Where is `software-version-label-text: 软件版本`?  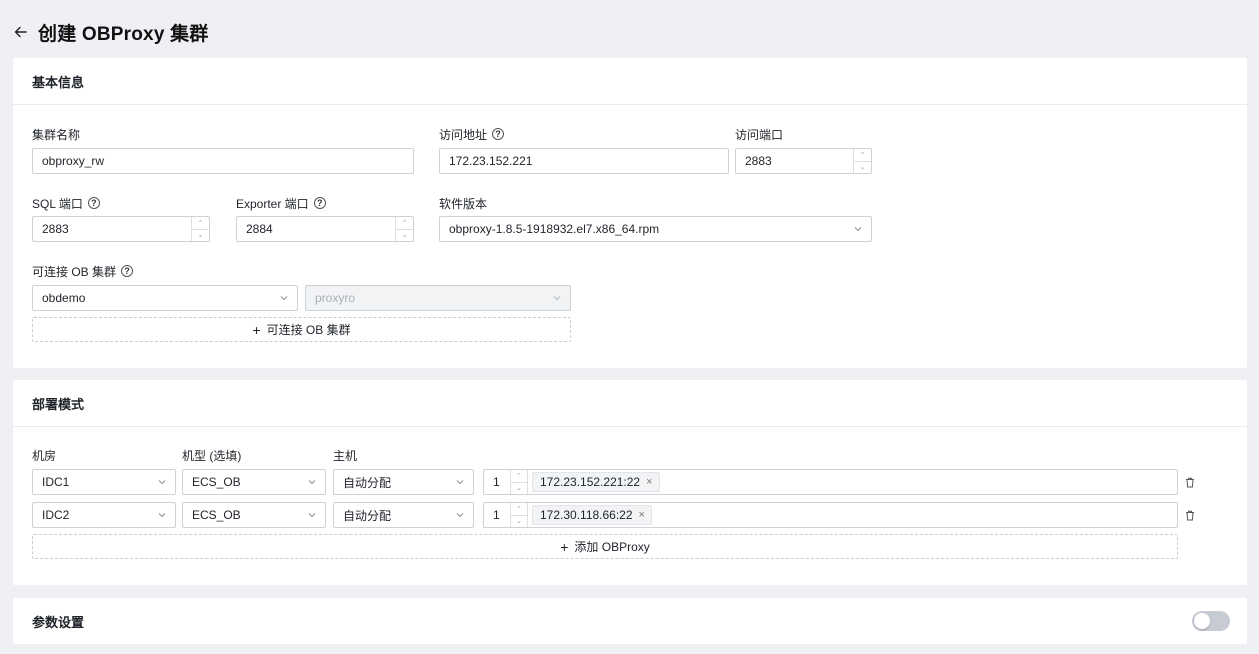
software-version-label-text: 软件版本 is located at coordinates (463, 203).